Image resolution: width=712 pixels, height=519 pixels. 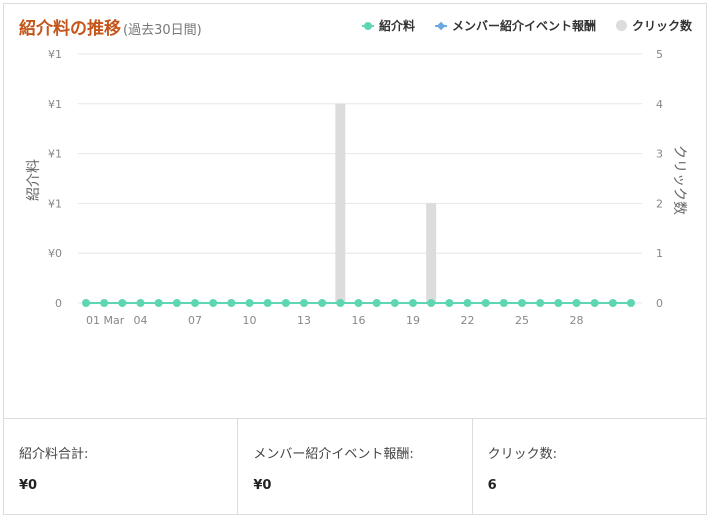 I want to click on y-right-axis-title: クリック数, so click(x=679, y=180).